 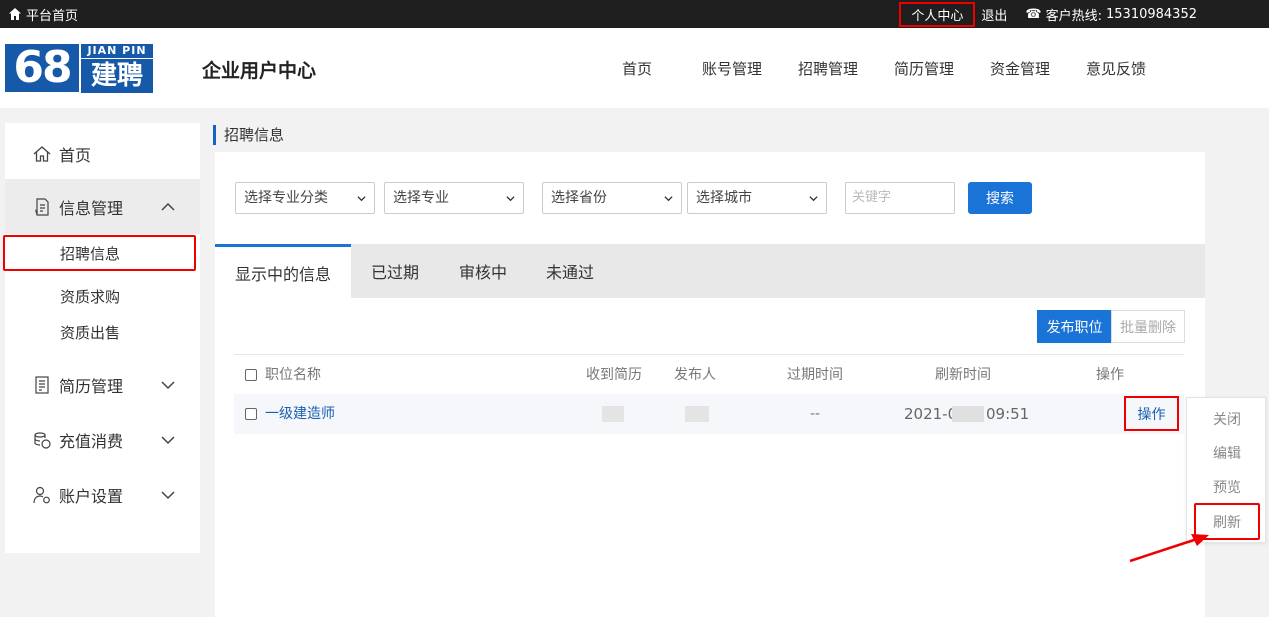 What do you see at coordinates (968, 414) in the screenshot?
I see `redacted-date` at bounding box center [968, 414].